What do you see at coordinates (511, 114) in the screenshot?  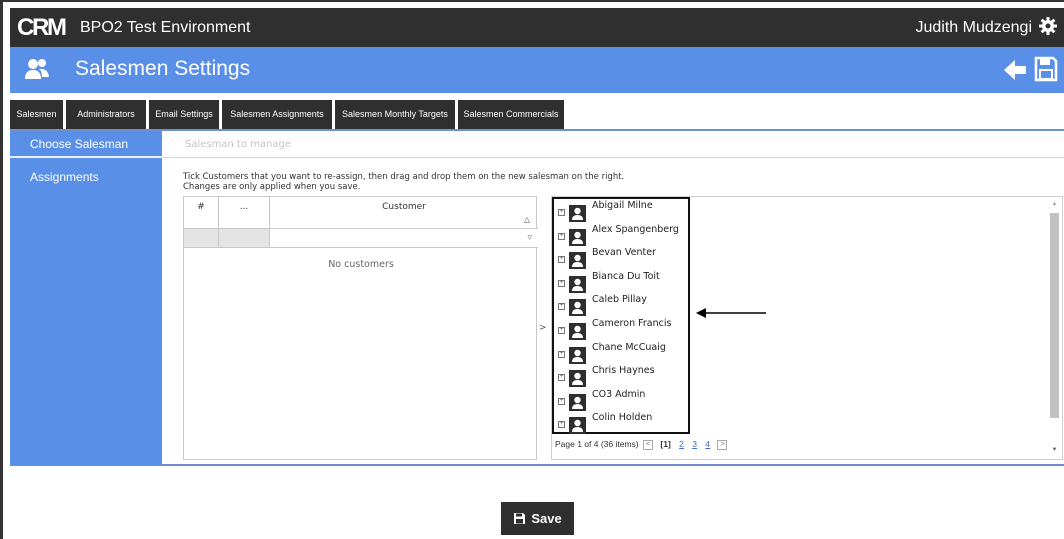 I see `tab-salesmen-commercials: Salesmen Commercials` at bounding box center [511, 114].